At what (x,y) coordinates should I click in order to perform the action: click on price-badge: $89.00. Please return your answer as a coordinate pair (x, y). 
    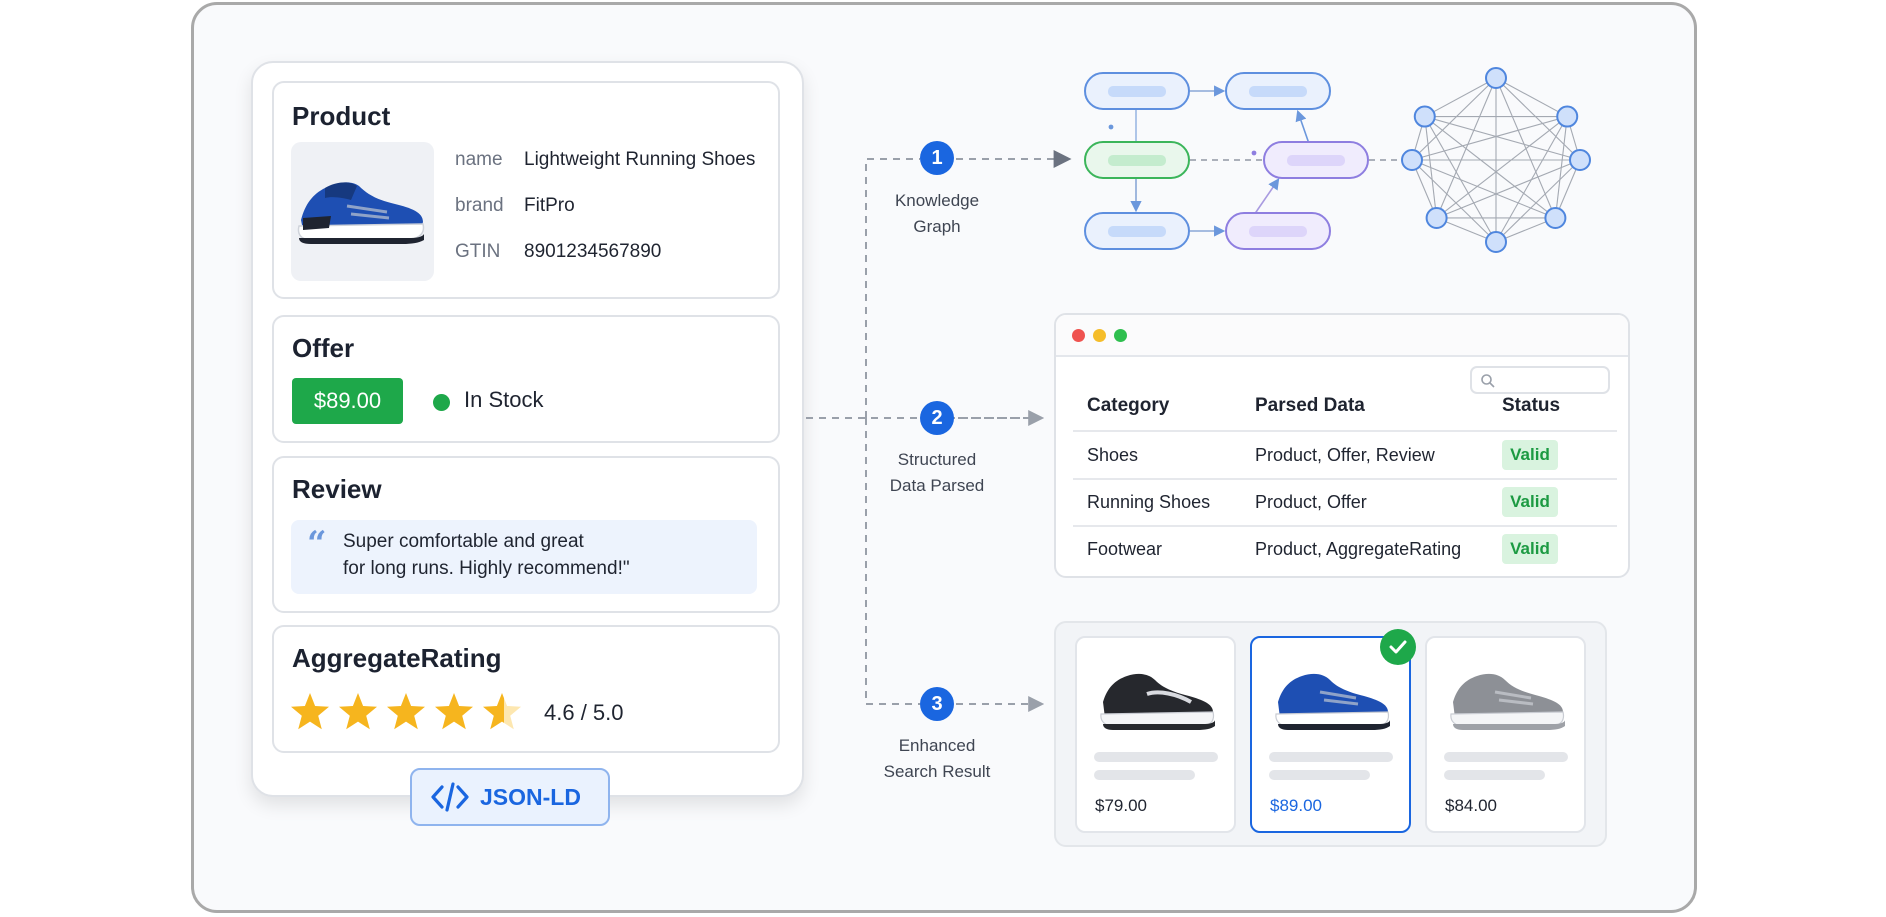
    Looking at the image, I should click on (347, 401).